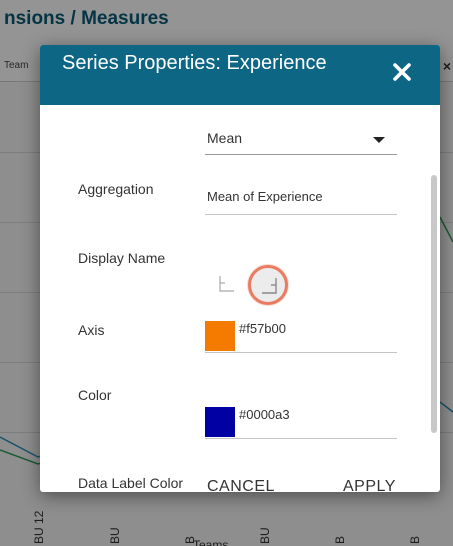 The width and height of the screenshot is (453, 546). I want to click on data-label-color-picker: #0000a3, so click(301, 423).